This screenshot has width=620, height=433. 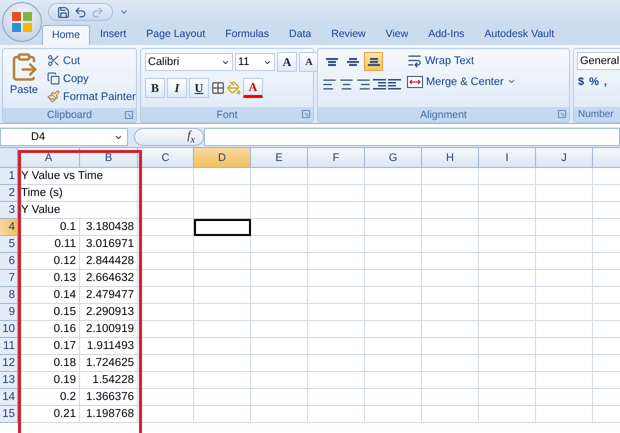 I want to click on row-header: 6, so click(x=9, y=261).